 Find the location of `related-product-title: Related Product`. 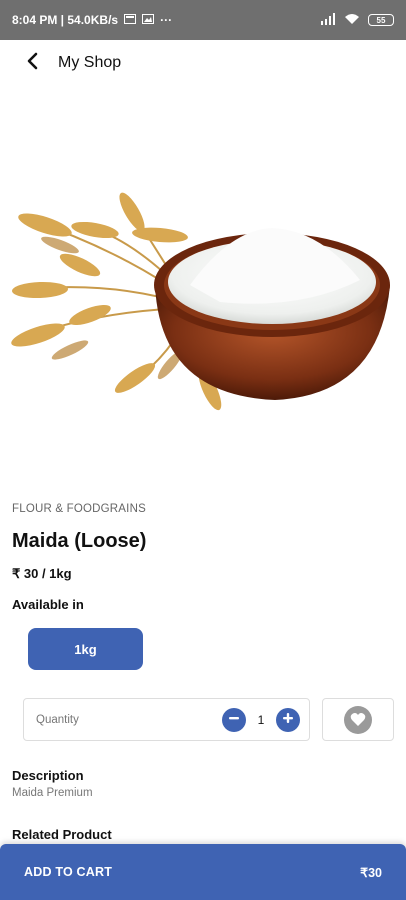

related-product-title: Related Product is located at coordinates (62, 834).